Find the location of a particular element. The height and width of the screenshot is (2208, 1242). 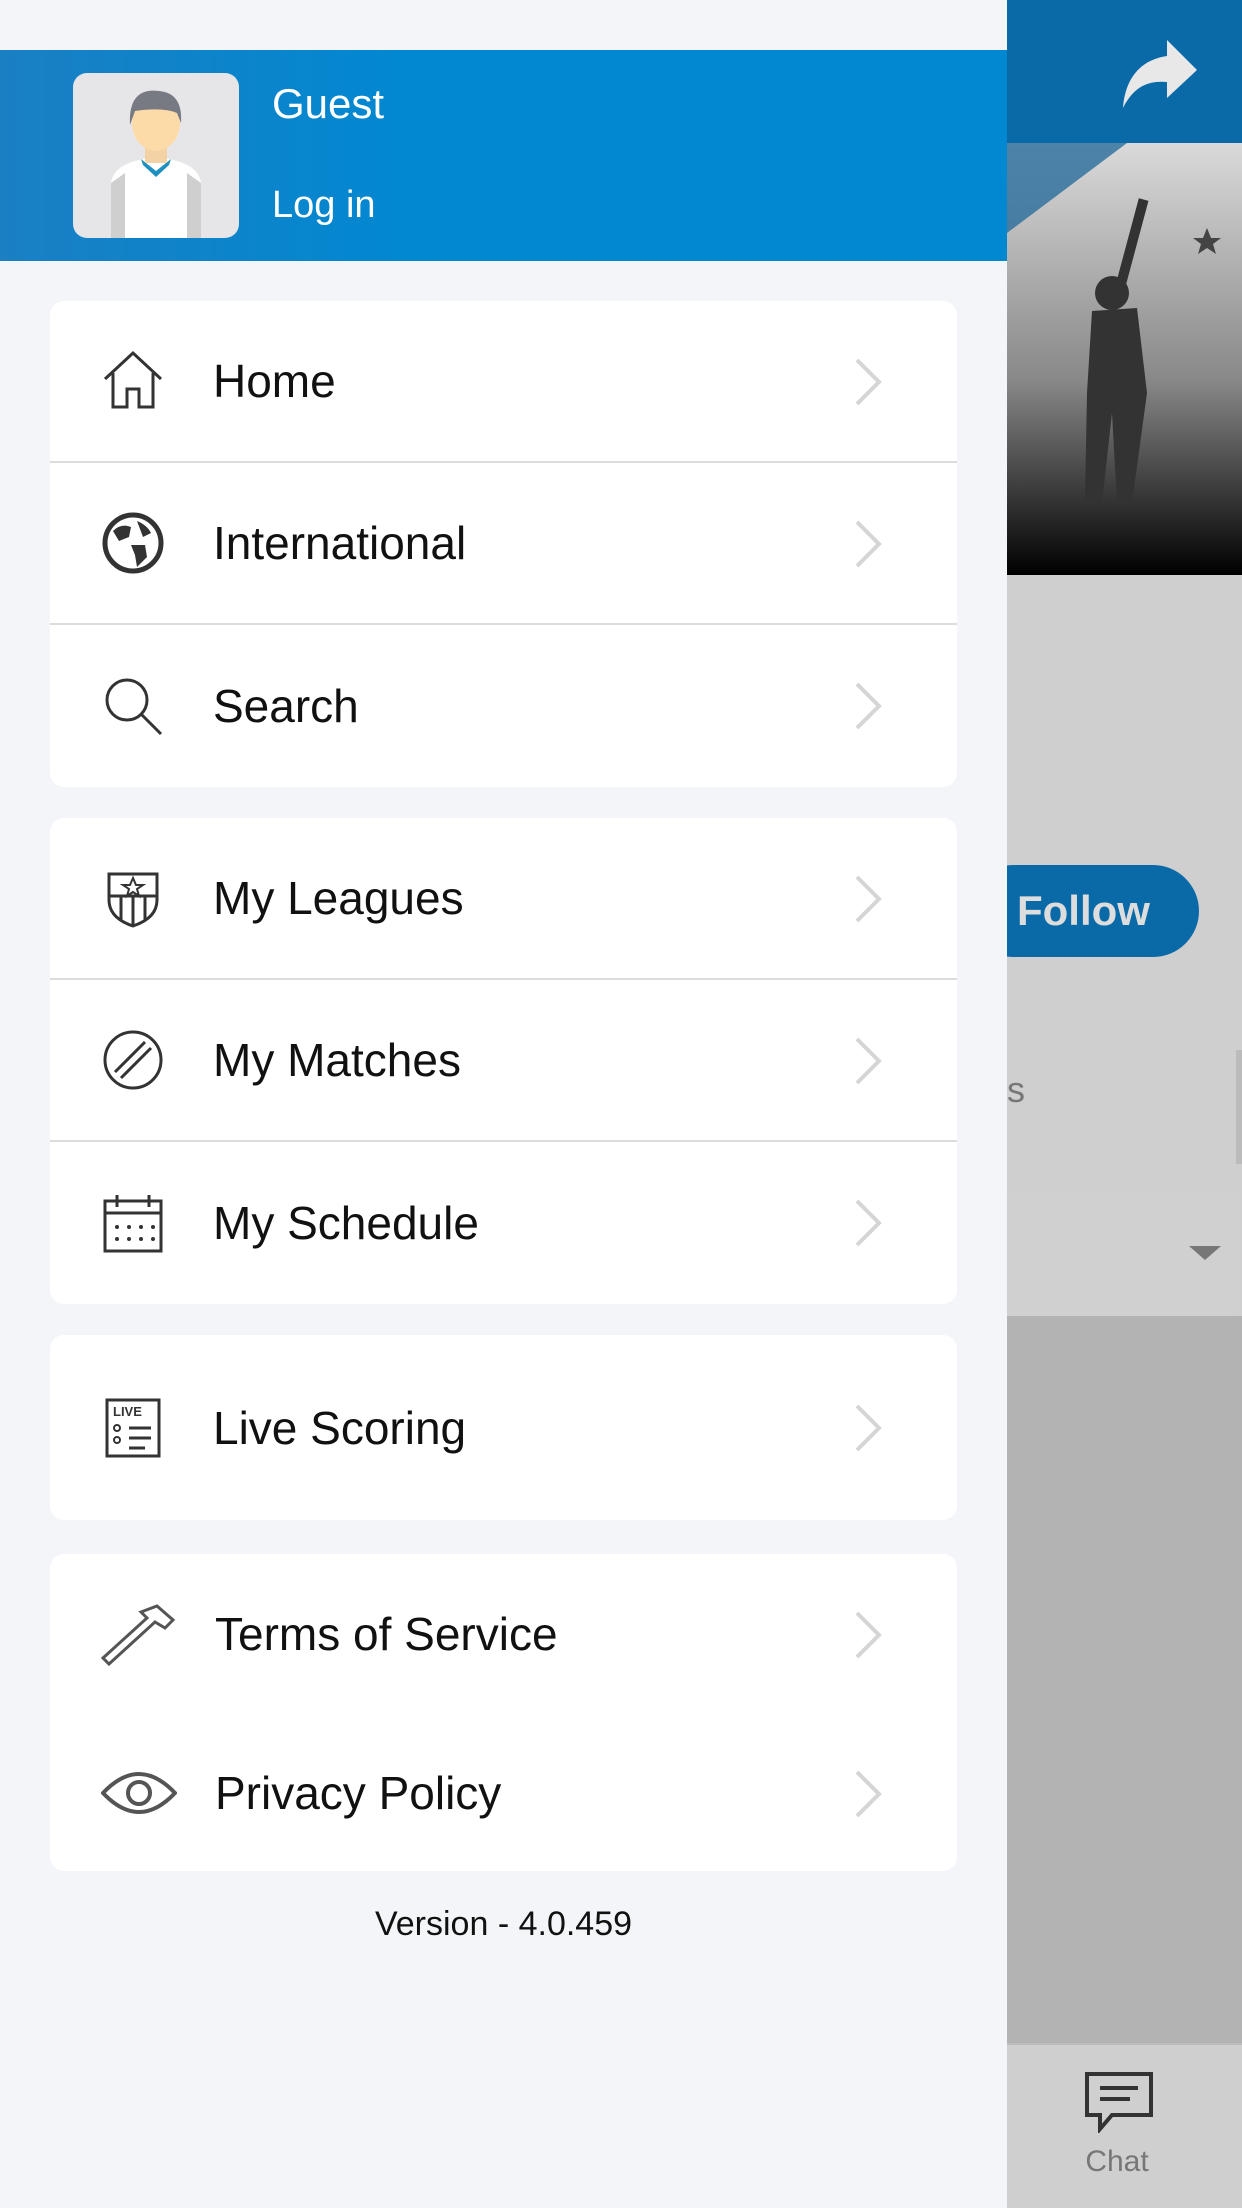

menu-item-live-scoring: LIVE Live Scoring is located at coordinates (503, 1427).